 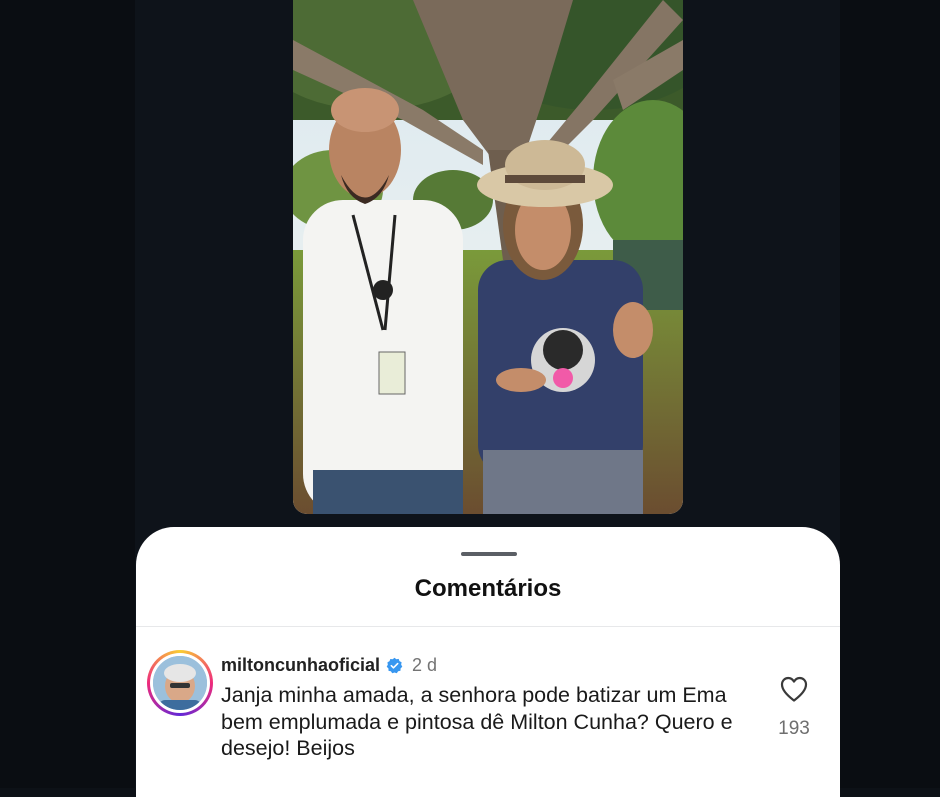 I want to click on avatar-border, so click(x=180, y=683).